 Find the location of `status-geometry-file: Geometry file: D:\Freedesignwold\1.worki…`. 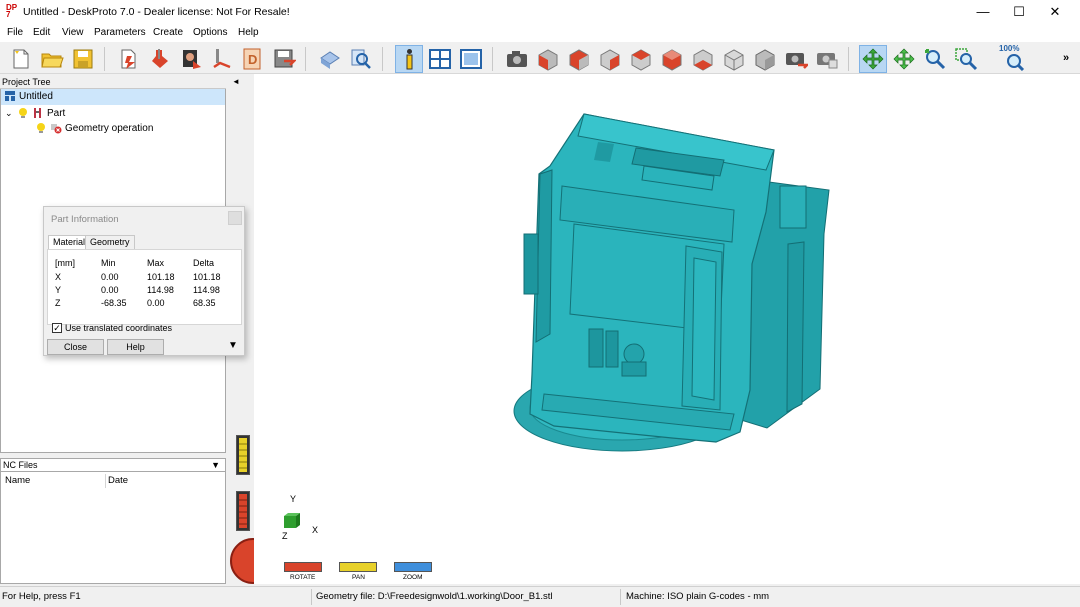

status-geometry-file: Geometry file: D:\Freedesignwold\1.worki… is located at coordinates (434, 596).